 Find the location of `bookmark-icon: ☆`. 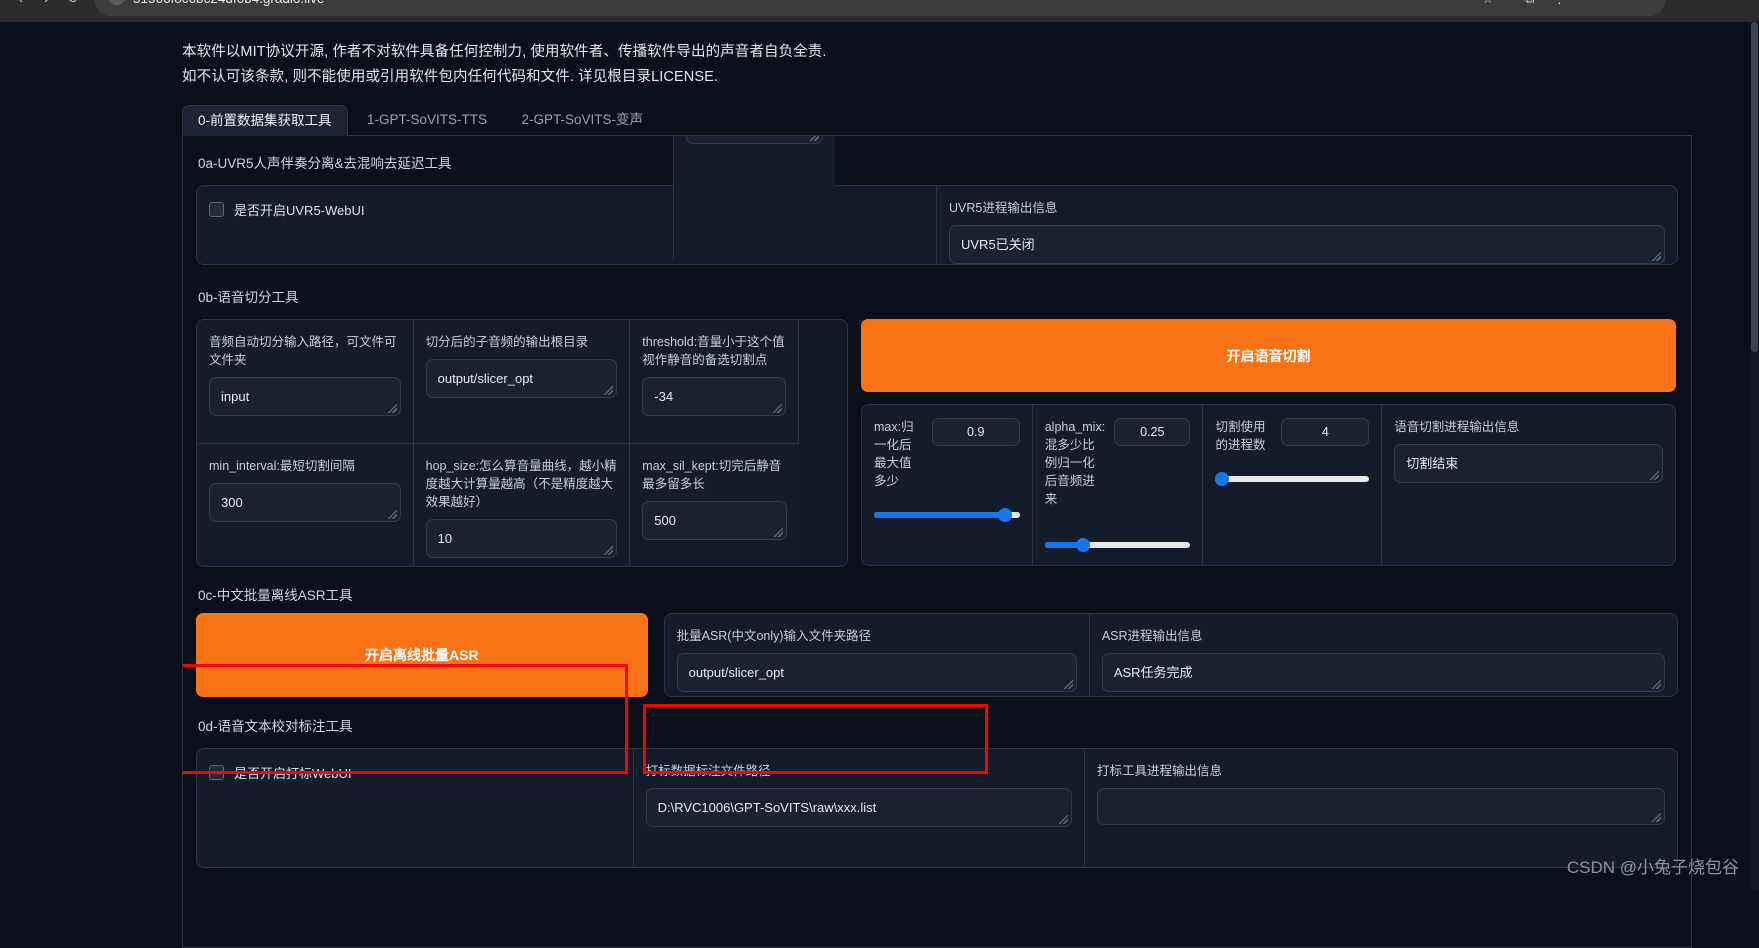

bookmark-icon: ☆ is located at coordinates (1488, 5).